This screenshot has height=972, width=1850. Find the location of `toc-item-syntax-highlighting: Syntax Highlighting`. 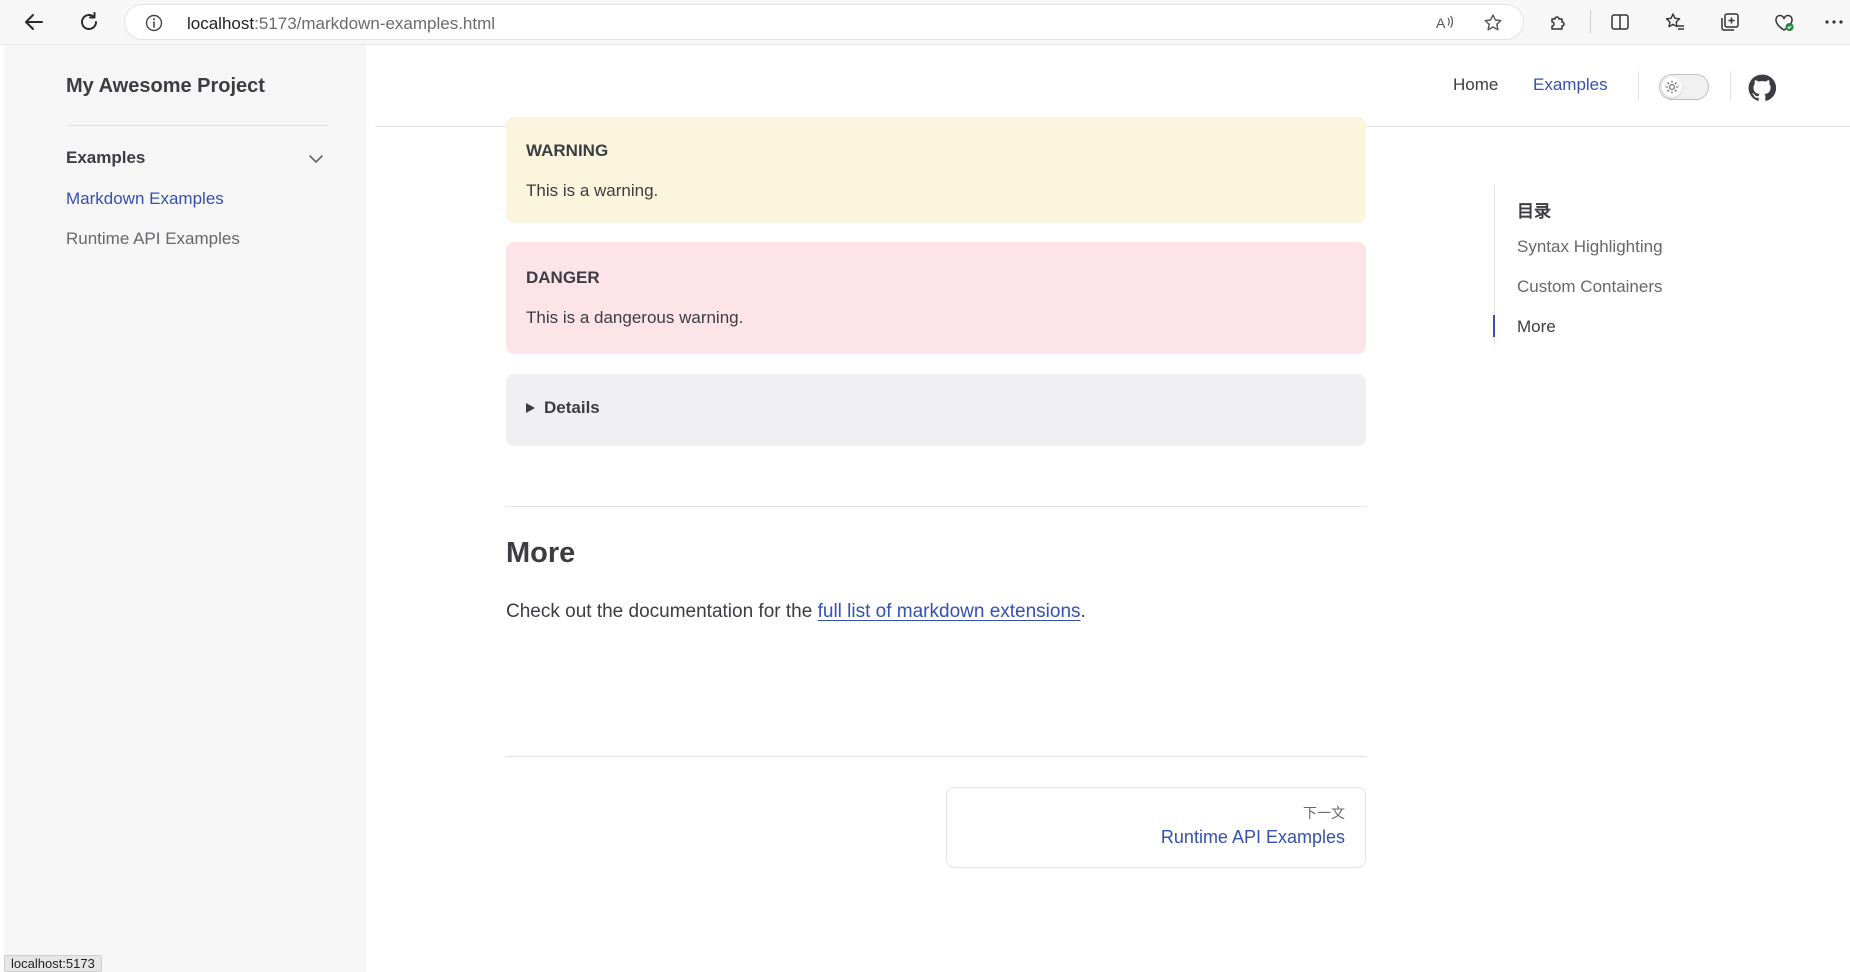

toc-item-syntax-highlighting: Syntax Highlighting is located at coordinates (1590, 247).